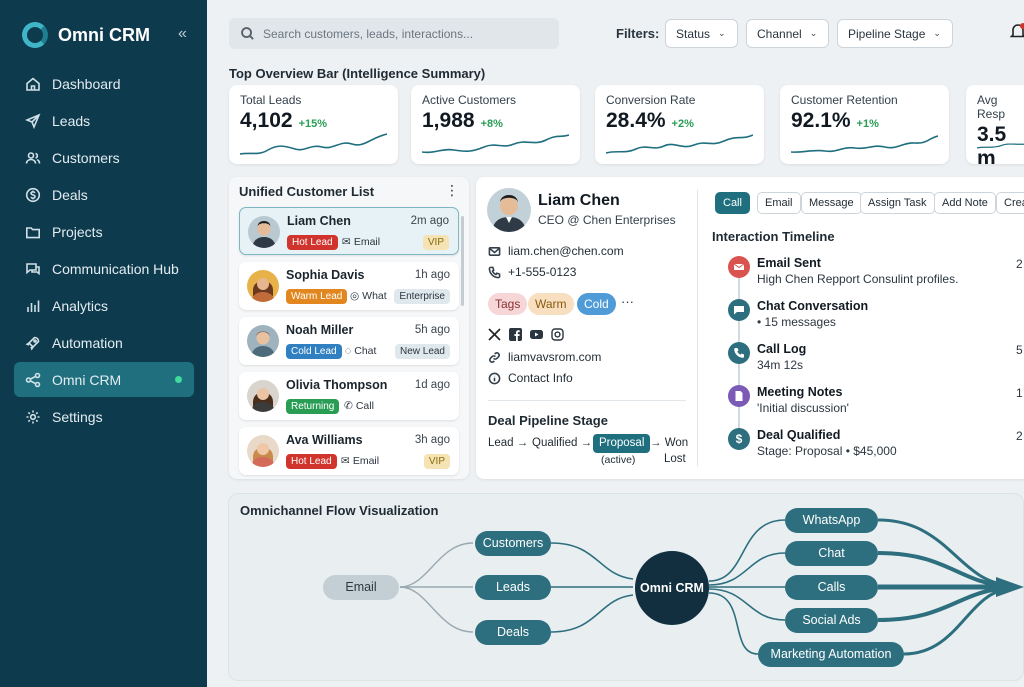 The width and height of the screenshot is (1024, 687). Describe the element at coordinates (1017, 31) in the screenshot. I see `notification-bell-icon` at that location.